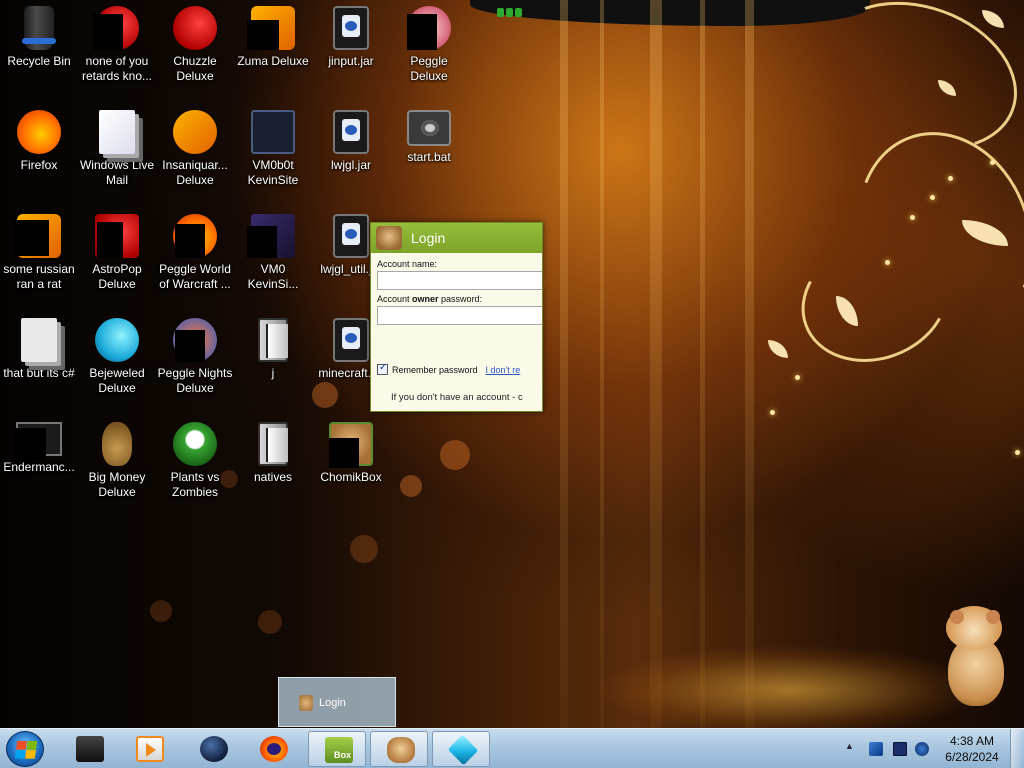 This screenshot has width=1024, height=768. Describe the element at coordinates (670, 13) in the screenshot. I see `wallpaper-top-band` at that location.